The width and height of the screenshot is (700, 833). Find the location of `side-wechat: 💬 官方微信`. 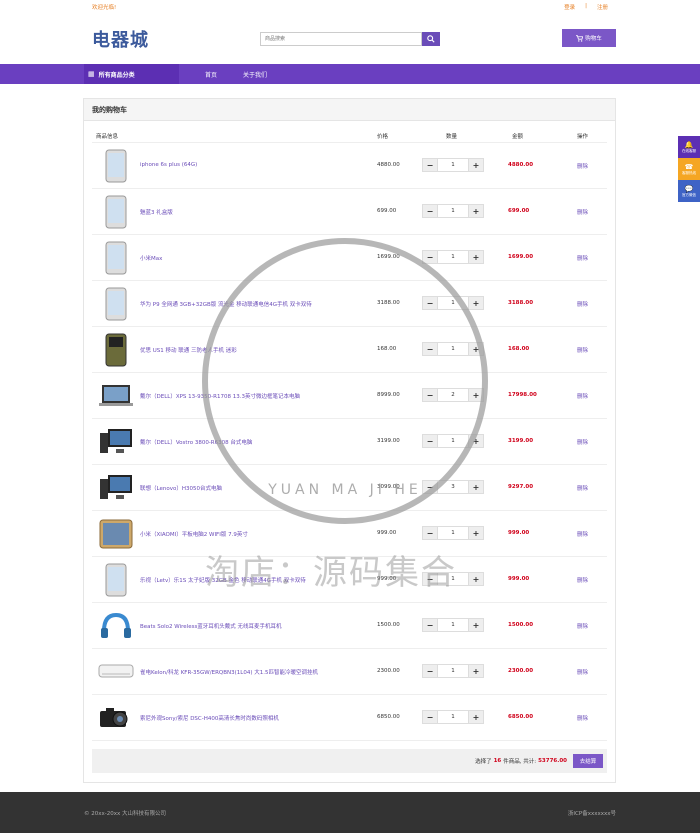

side-wechat: 💬 官方微信 is located at coordinates (689, 191).